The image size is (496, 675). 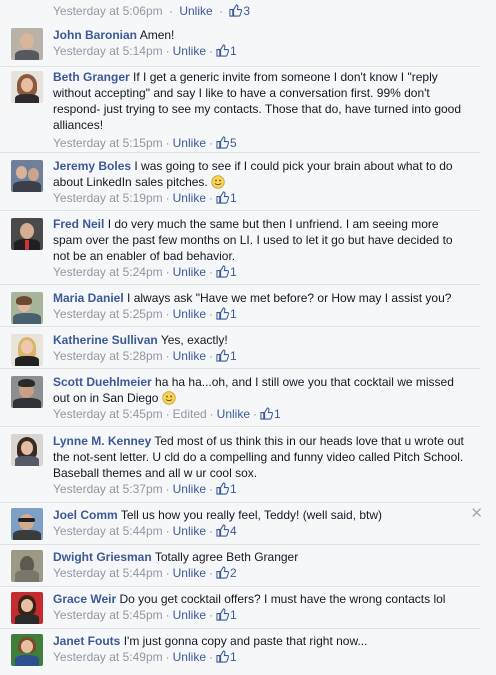 What do you see at coordinates (108, 489) in the screenshot?
I see `comment-time: Yesterday at 5:37pm` at bounding box center [108, 489].